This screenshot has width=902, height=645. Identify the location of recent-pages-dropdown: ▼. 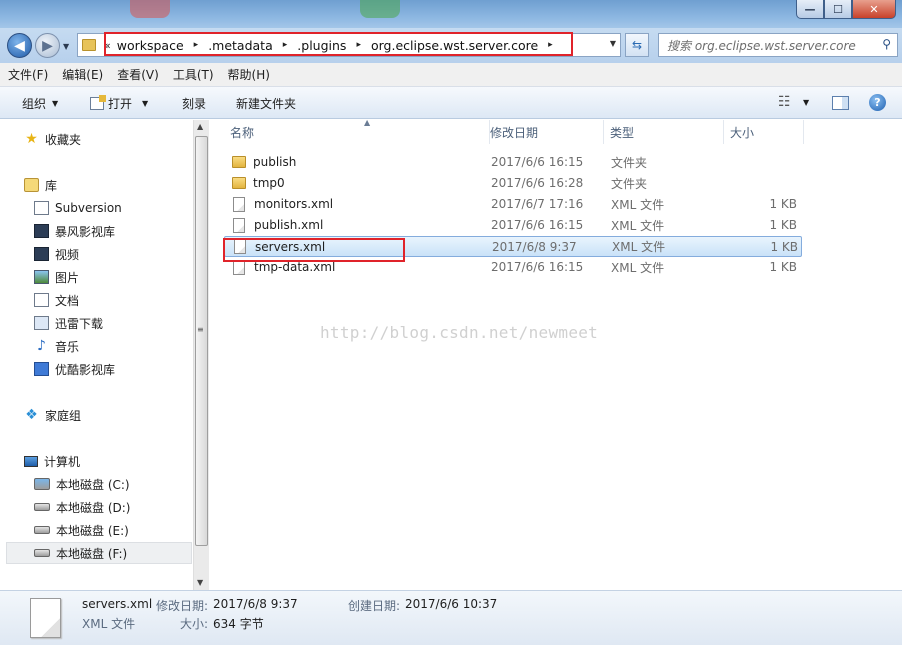
(66, 46).